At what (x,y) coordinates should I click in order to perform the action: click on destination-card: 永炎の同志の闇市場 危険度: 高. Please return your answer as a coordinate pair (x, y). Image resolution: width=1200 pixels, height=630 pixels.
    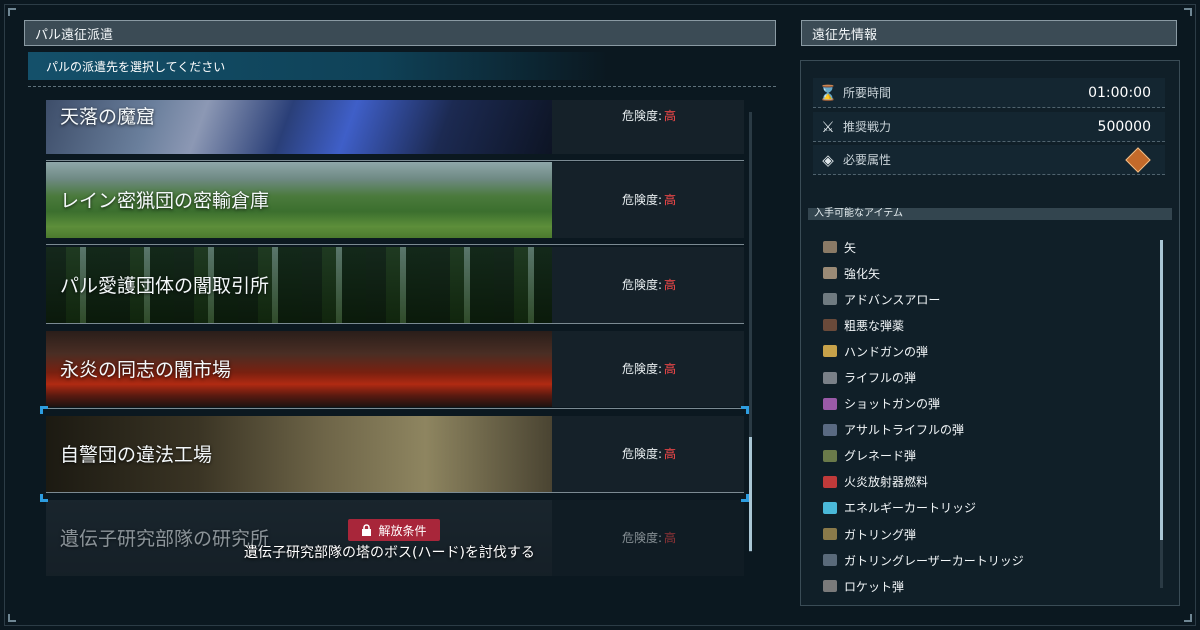
    Looking at the image, I should click on (395, 369).